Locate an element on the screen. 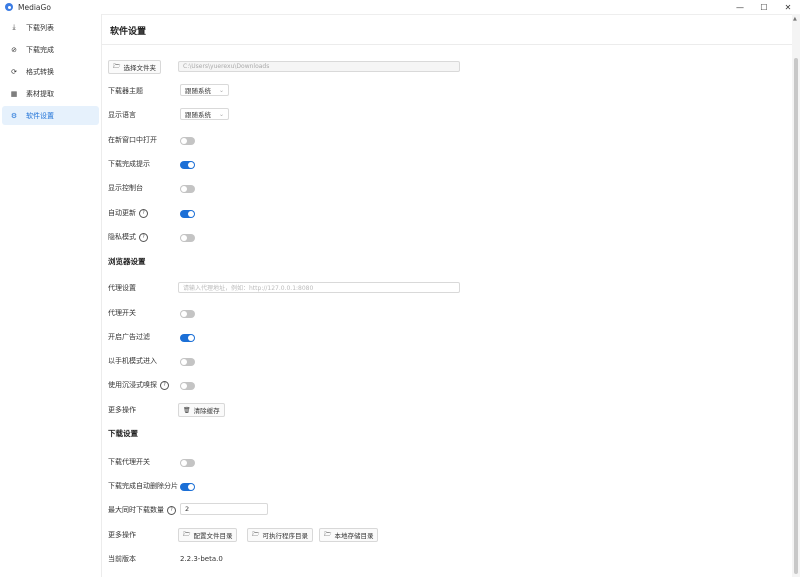 The width and height of the screenshot is (800, 577). download-done-tip-toggle is located at coordinates (187, 165).